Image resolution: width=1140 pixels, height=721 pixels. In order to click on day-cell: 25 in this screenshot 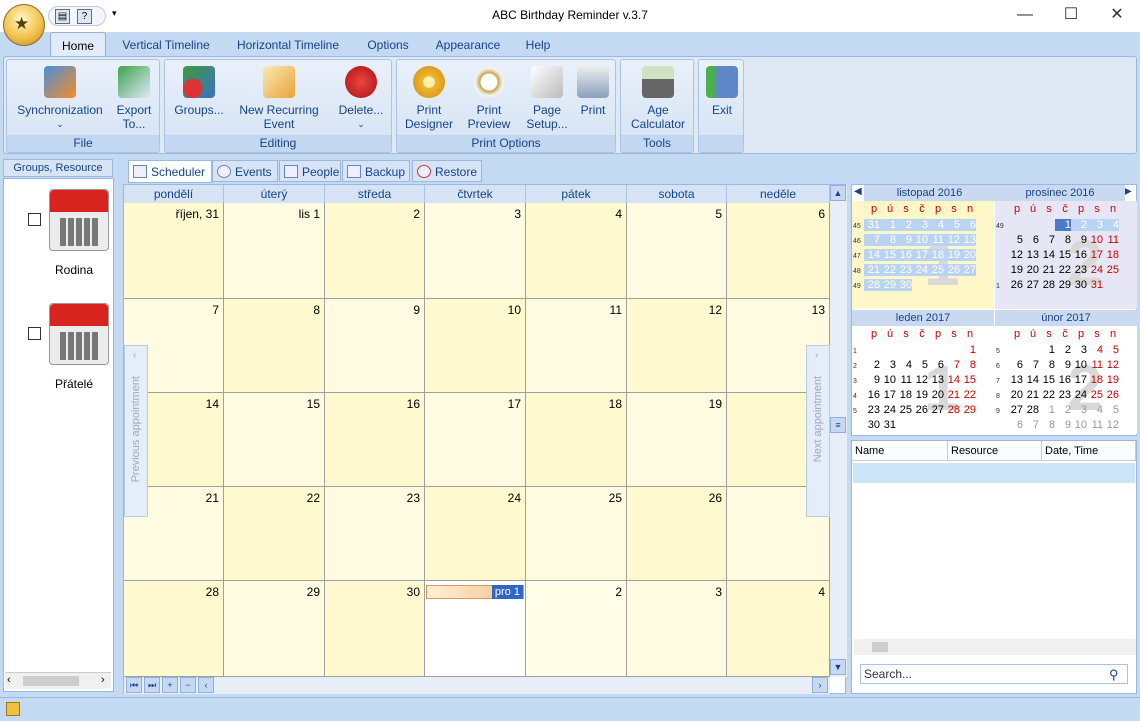, I will do `click(576, 534)`.